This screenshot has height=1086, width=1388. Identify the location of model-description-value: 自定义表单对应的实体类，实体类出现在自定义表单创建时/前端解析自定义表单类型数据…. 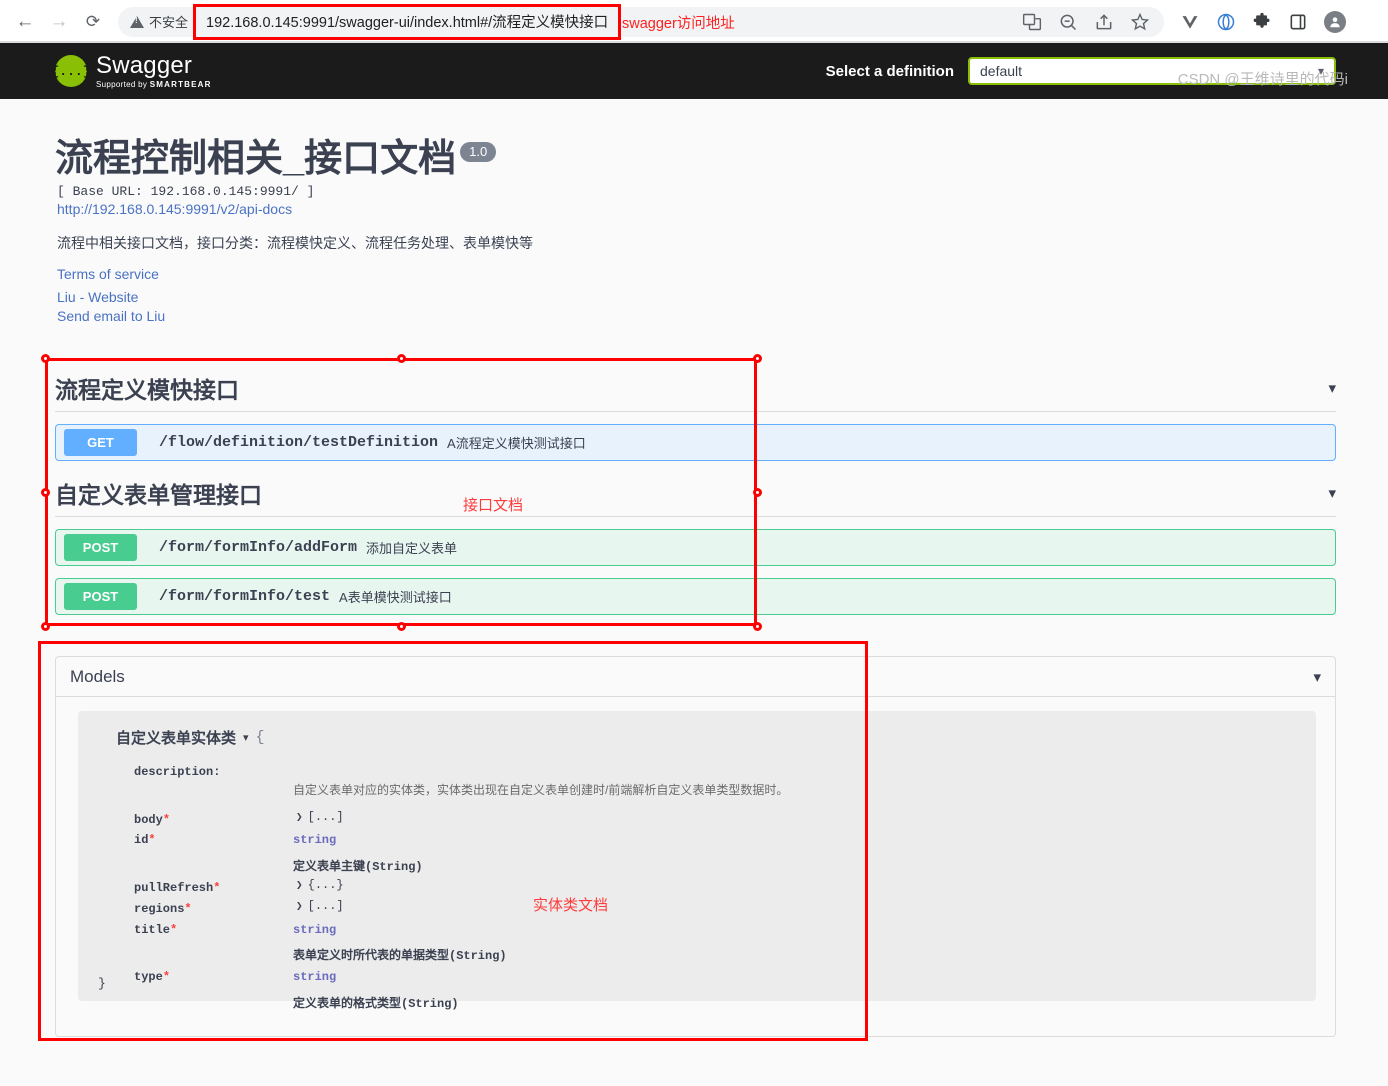
(541, 790).